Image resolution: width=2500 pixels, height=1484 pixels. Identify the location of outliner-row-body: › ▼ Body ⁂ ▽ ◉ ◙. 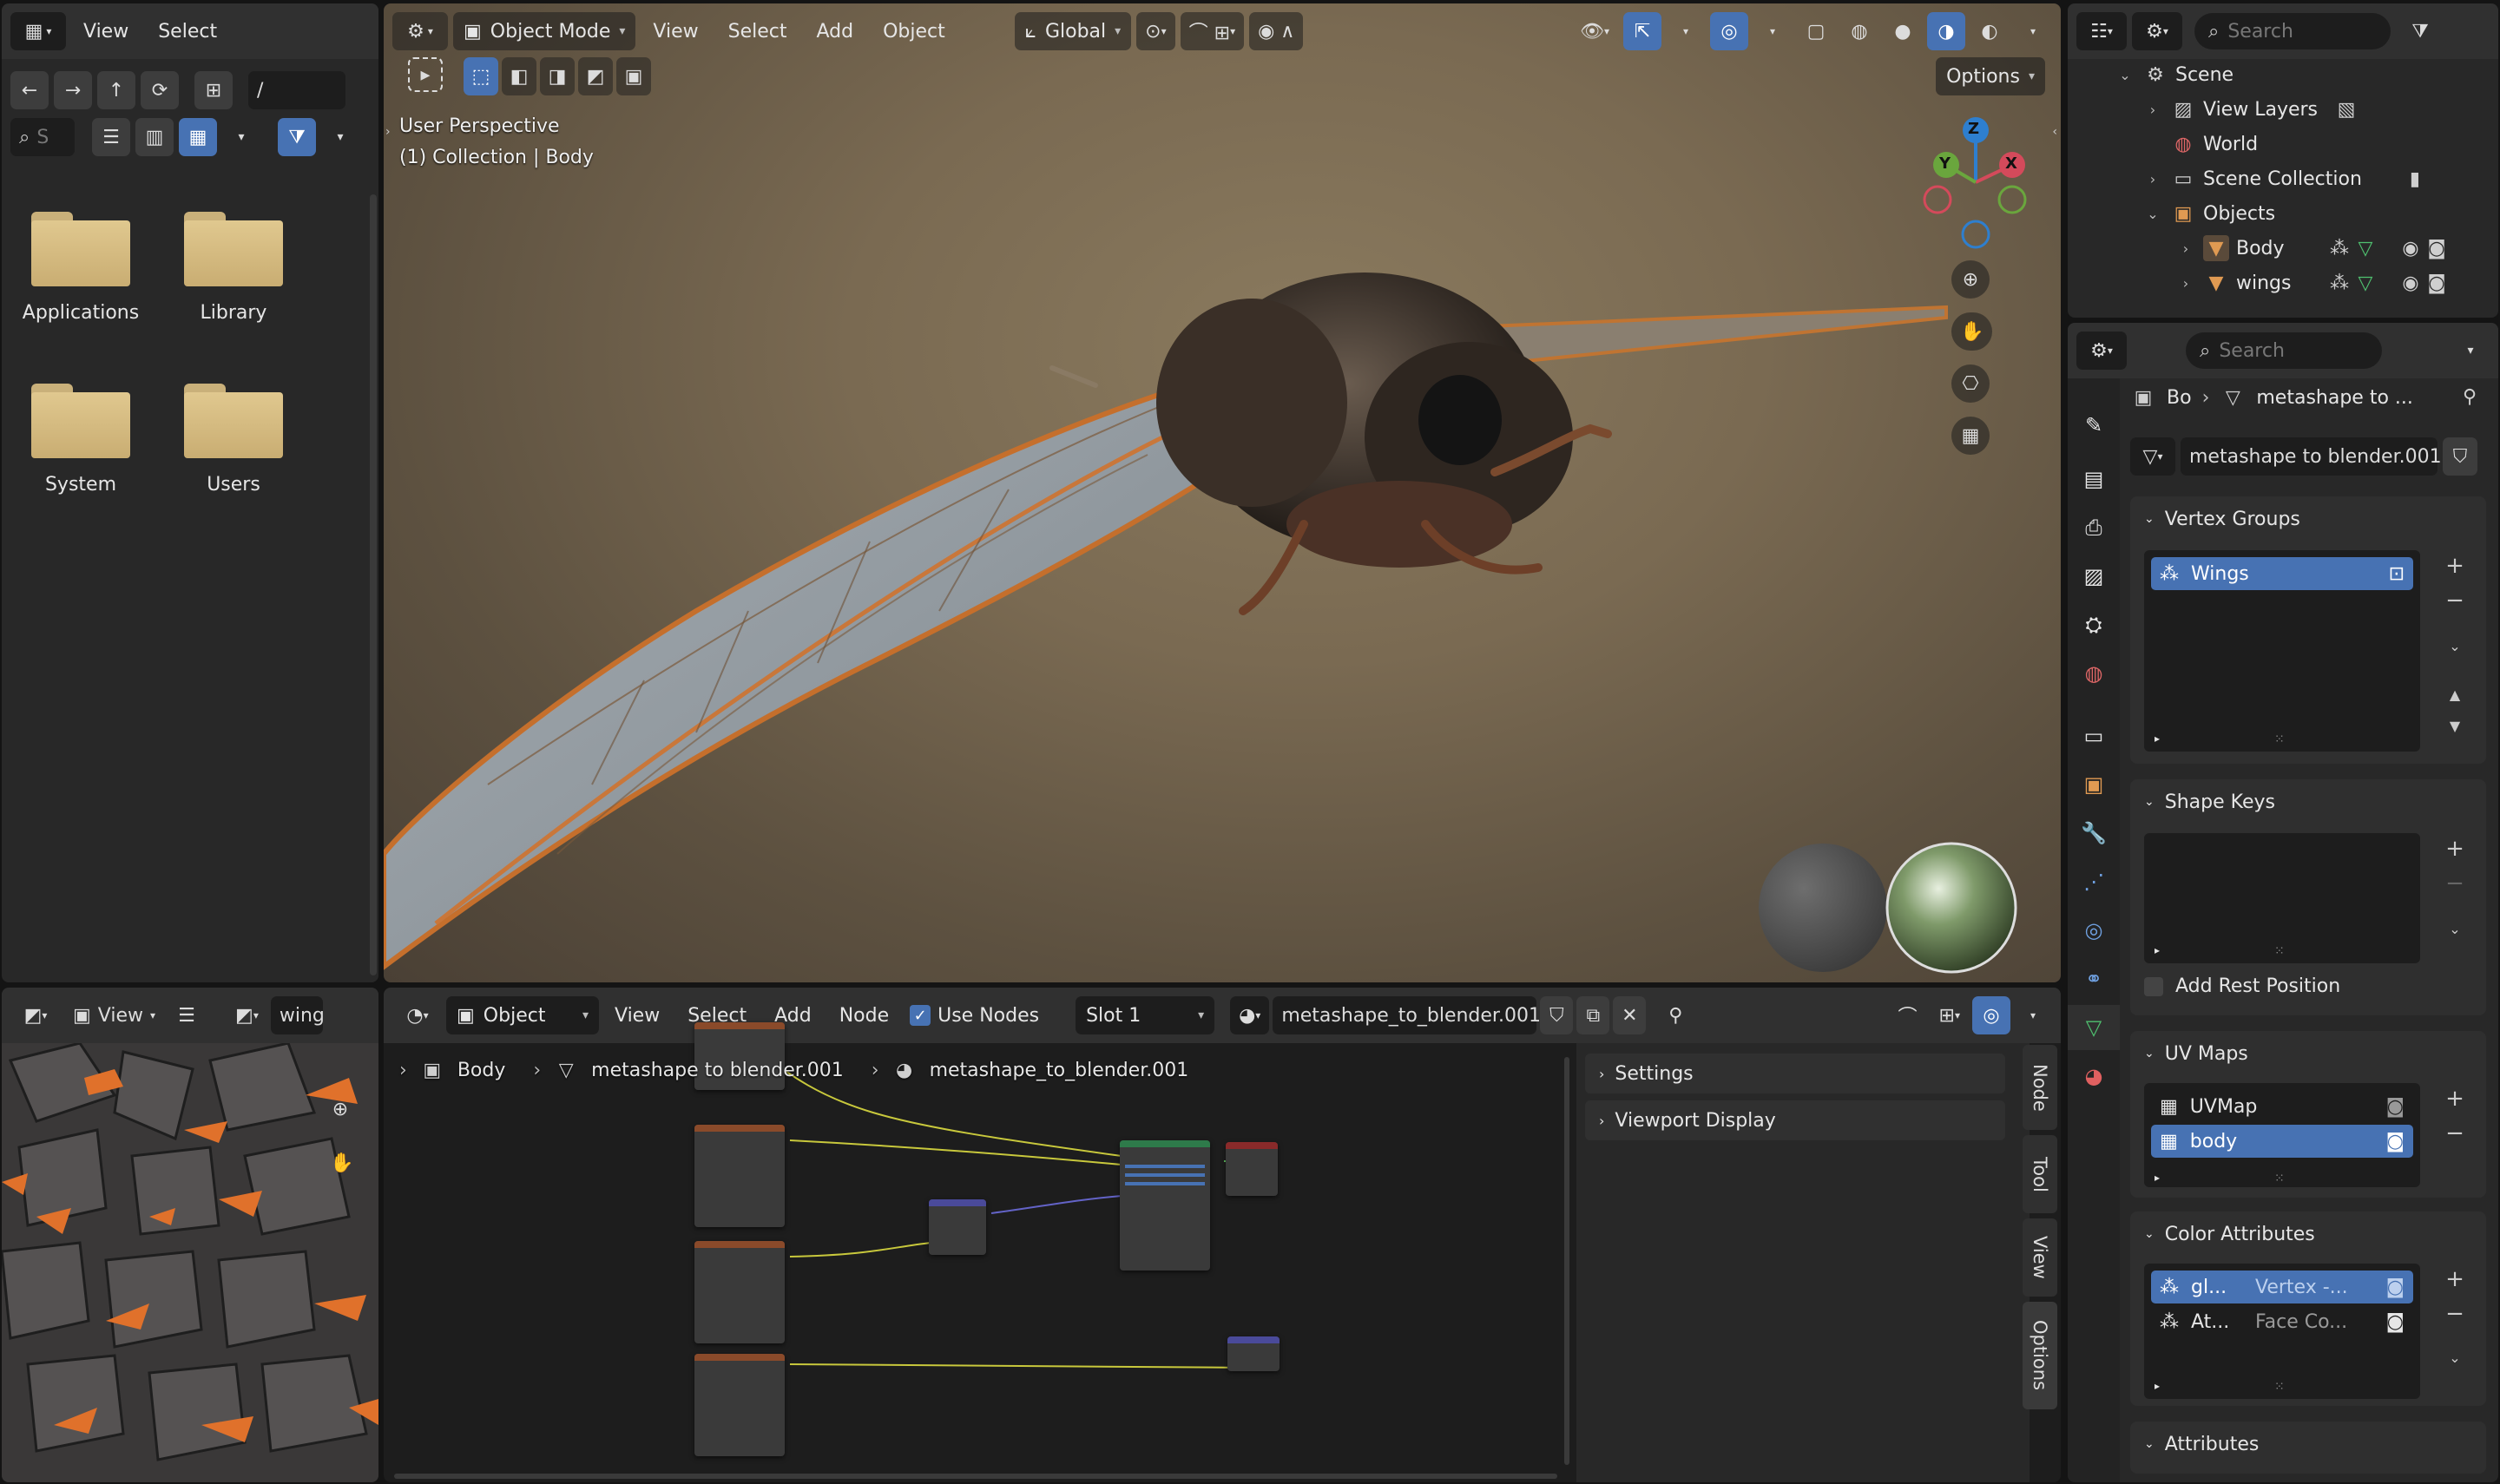
(2283, 249).